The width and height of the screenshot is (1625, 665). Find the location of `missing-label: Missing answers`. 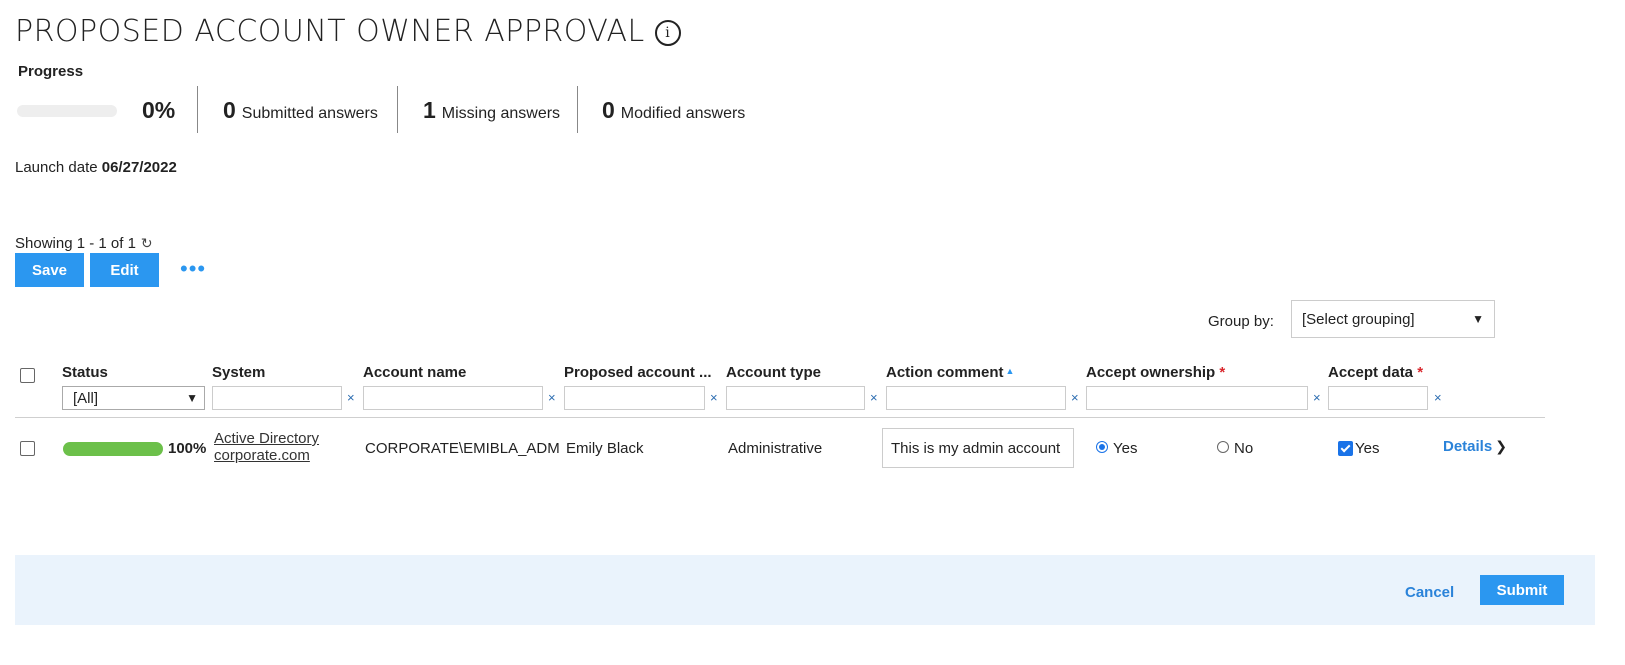

missing-label: Missing answers is located at coordinates (501, 113).